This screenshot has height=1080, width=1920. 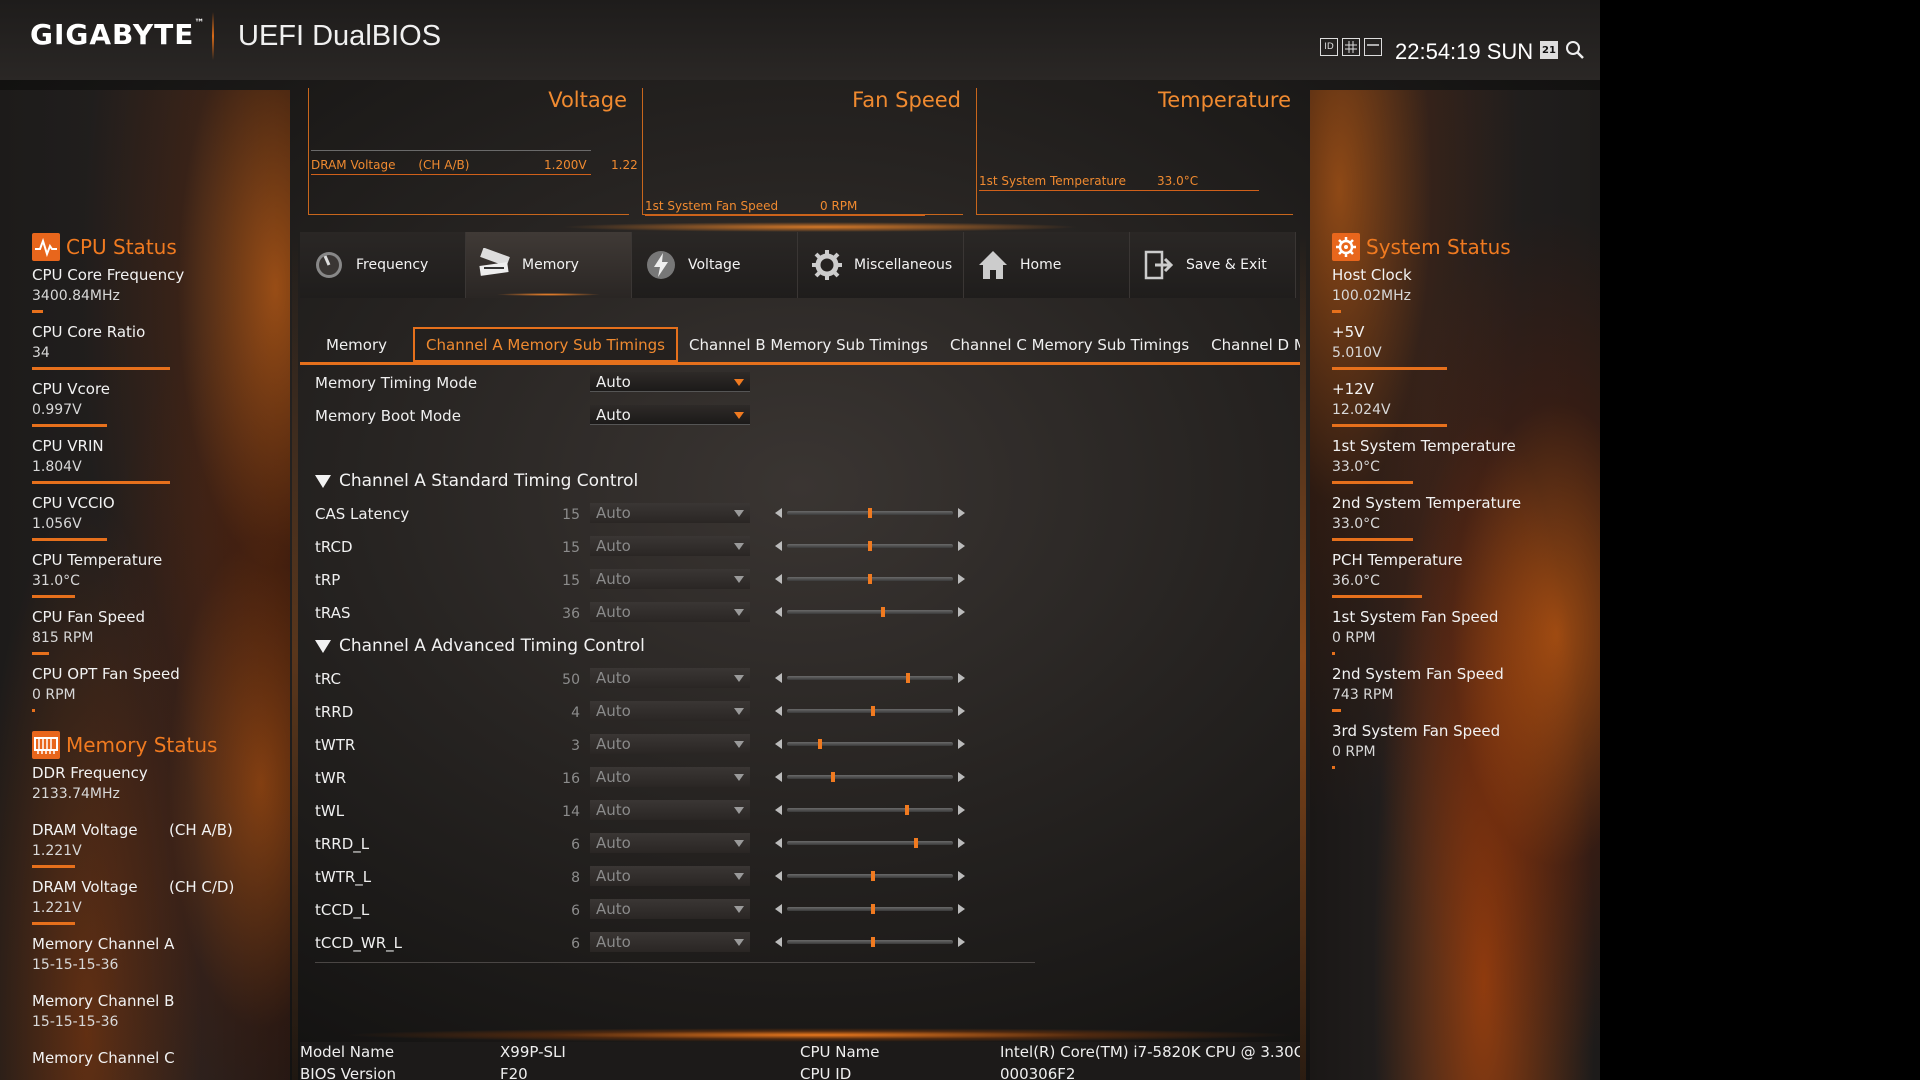 What do you see at coordinates (1329, 47) in the screenshot?
I see `id-icon: ID` at bounding box center [1329, 47].